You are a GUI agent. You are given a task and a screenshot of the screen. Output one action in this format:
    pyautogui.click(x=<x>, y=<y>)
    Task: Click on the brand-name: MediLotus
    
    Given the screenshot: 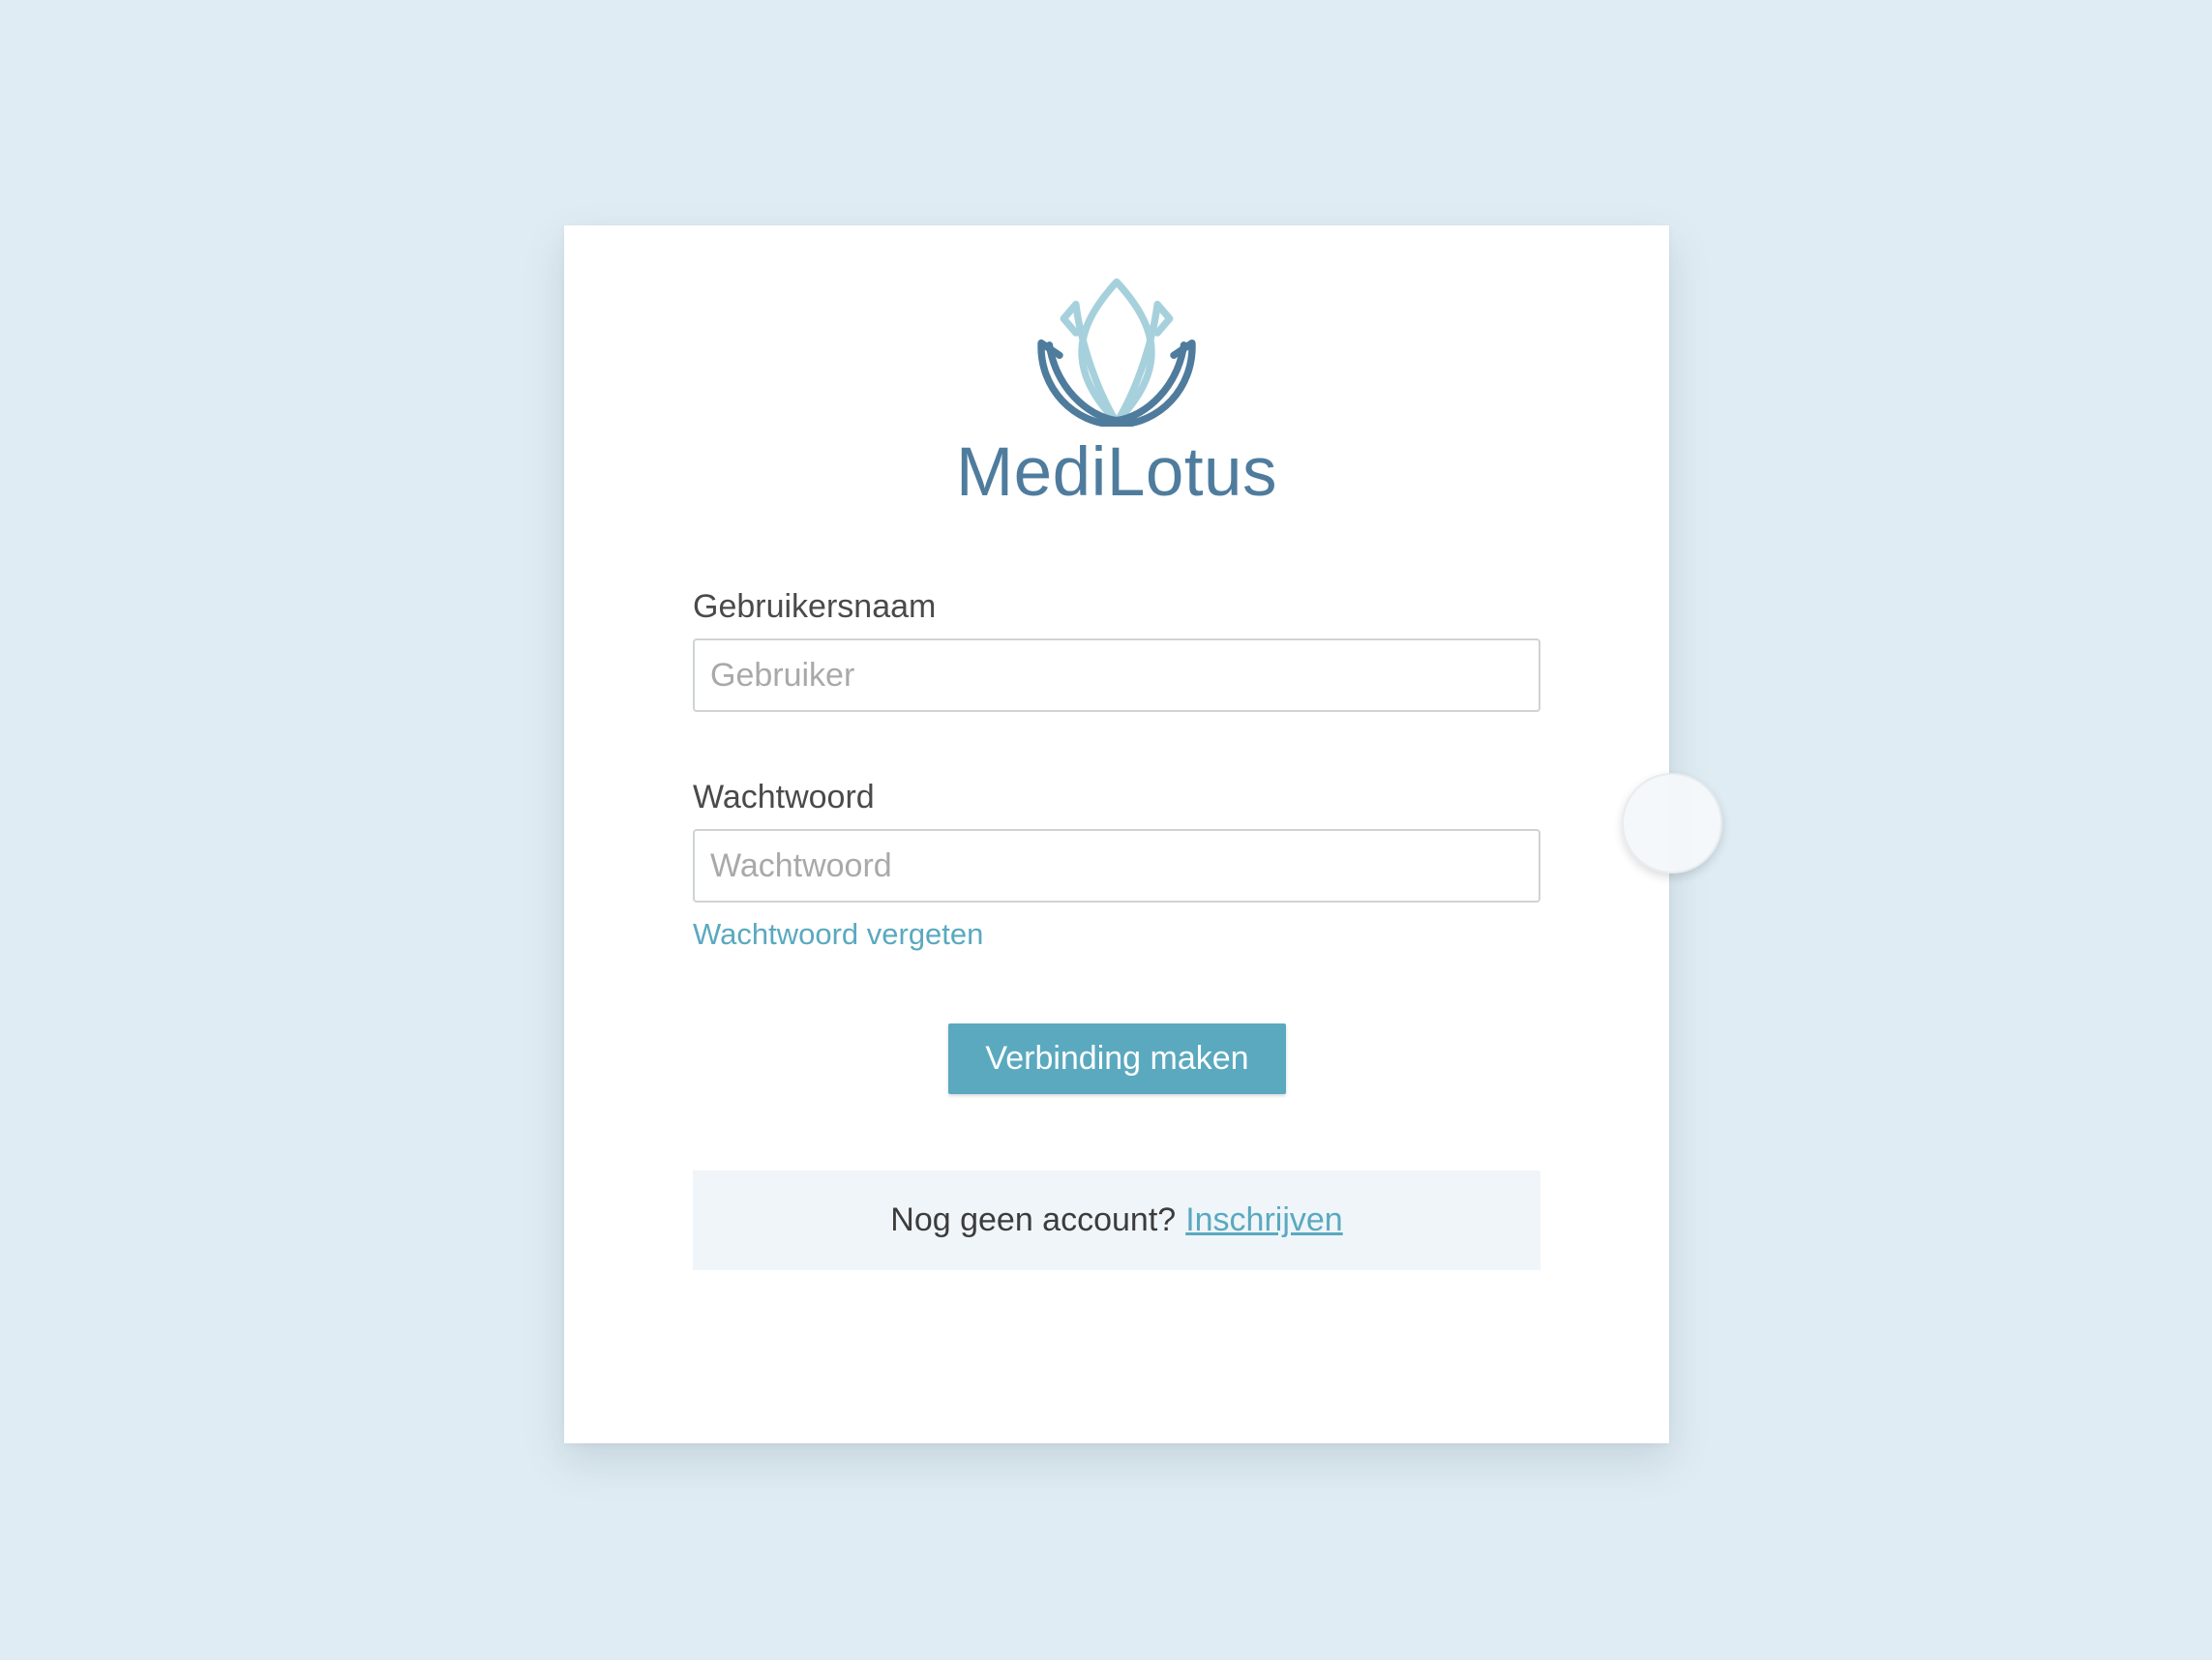 What is the action you would take?
    pyautogui.click(x=1116, y=472)
    